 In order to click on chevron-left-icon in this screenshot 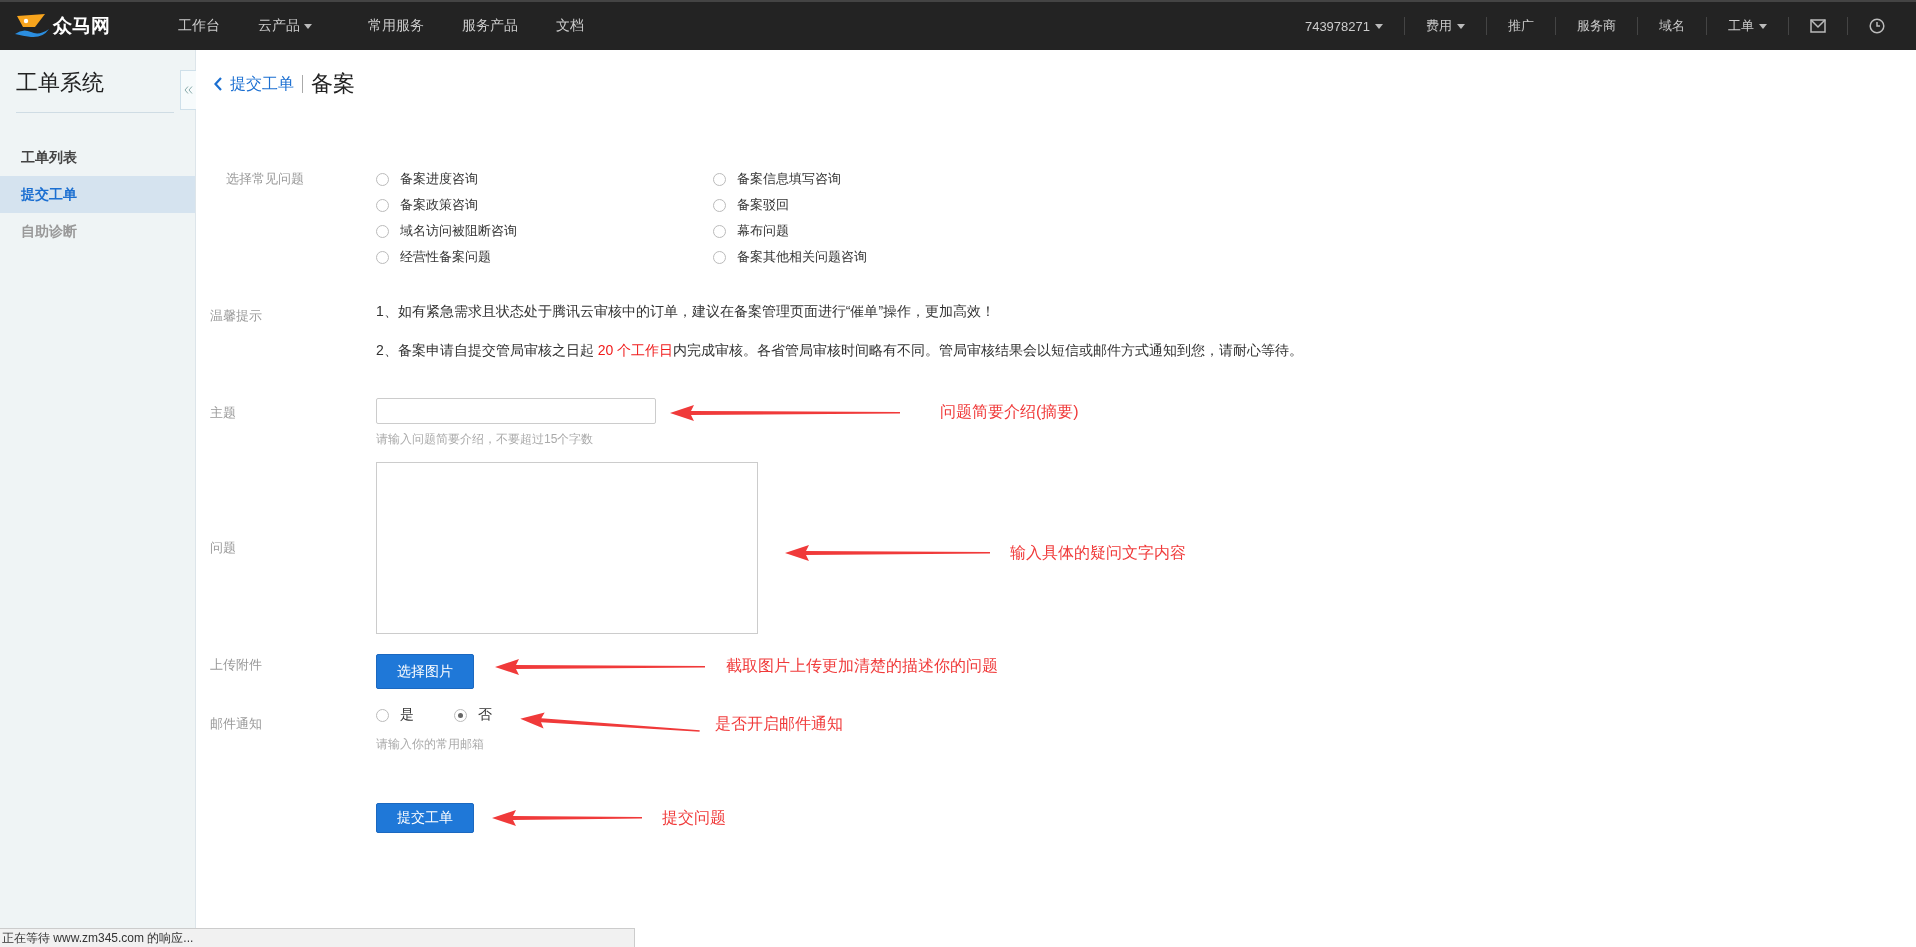, I will do `click(218, 84)`.